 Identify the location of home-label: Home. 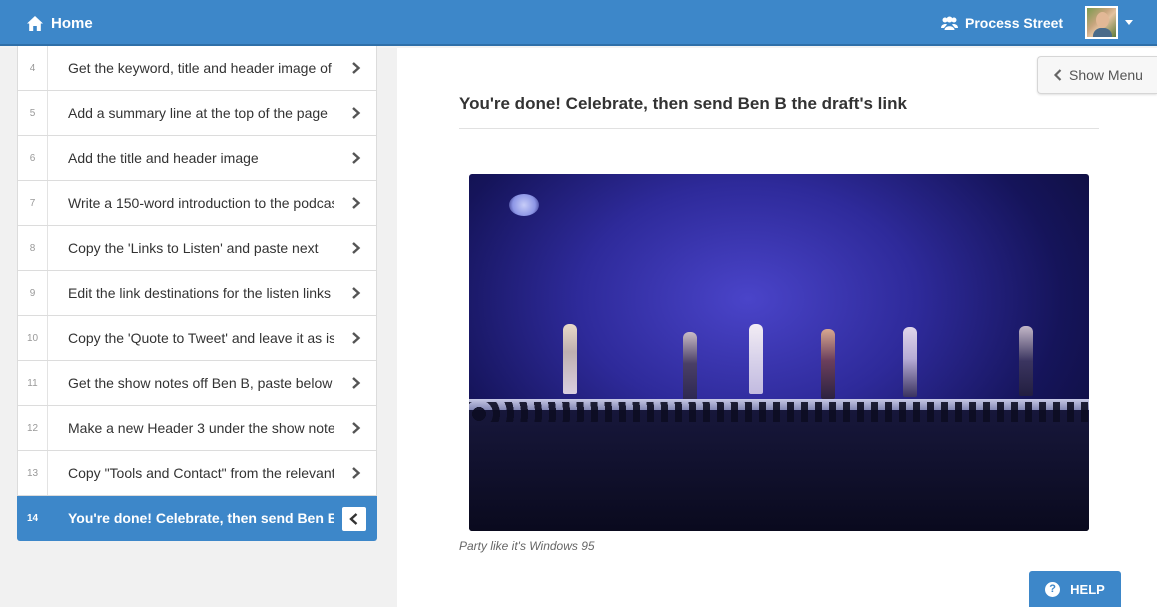
(72, 23).